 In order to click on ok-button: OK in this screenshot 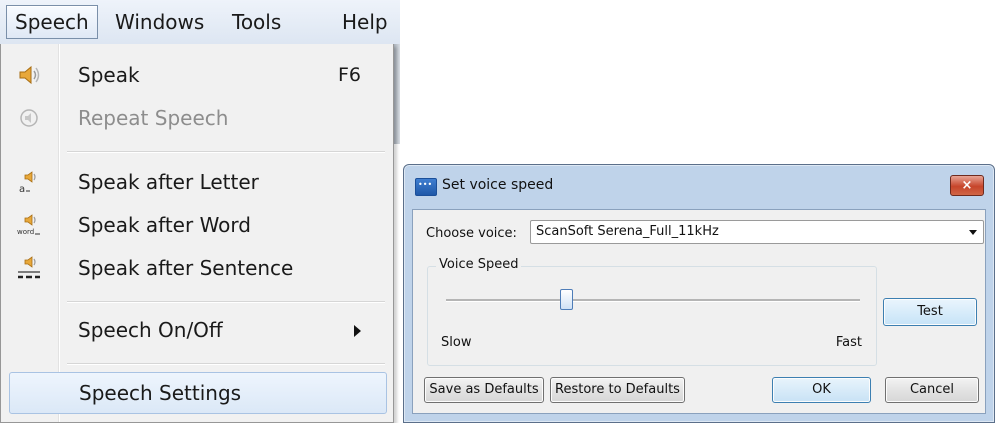, I will do `click(821, 390)`.